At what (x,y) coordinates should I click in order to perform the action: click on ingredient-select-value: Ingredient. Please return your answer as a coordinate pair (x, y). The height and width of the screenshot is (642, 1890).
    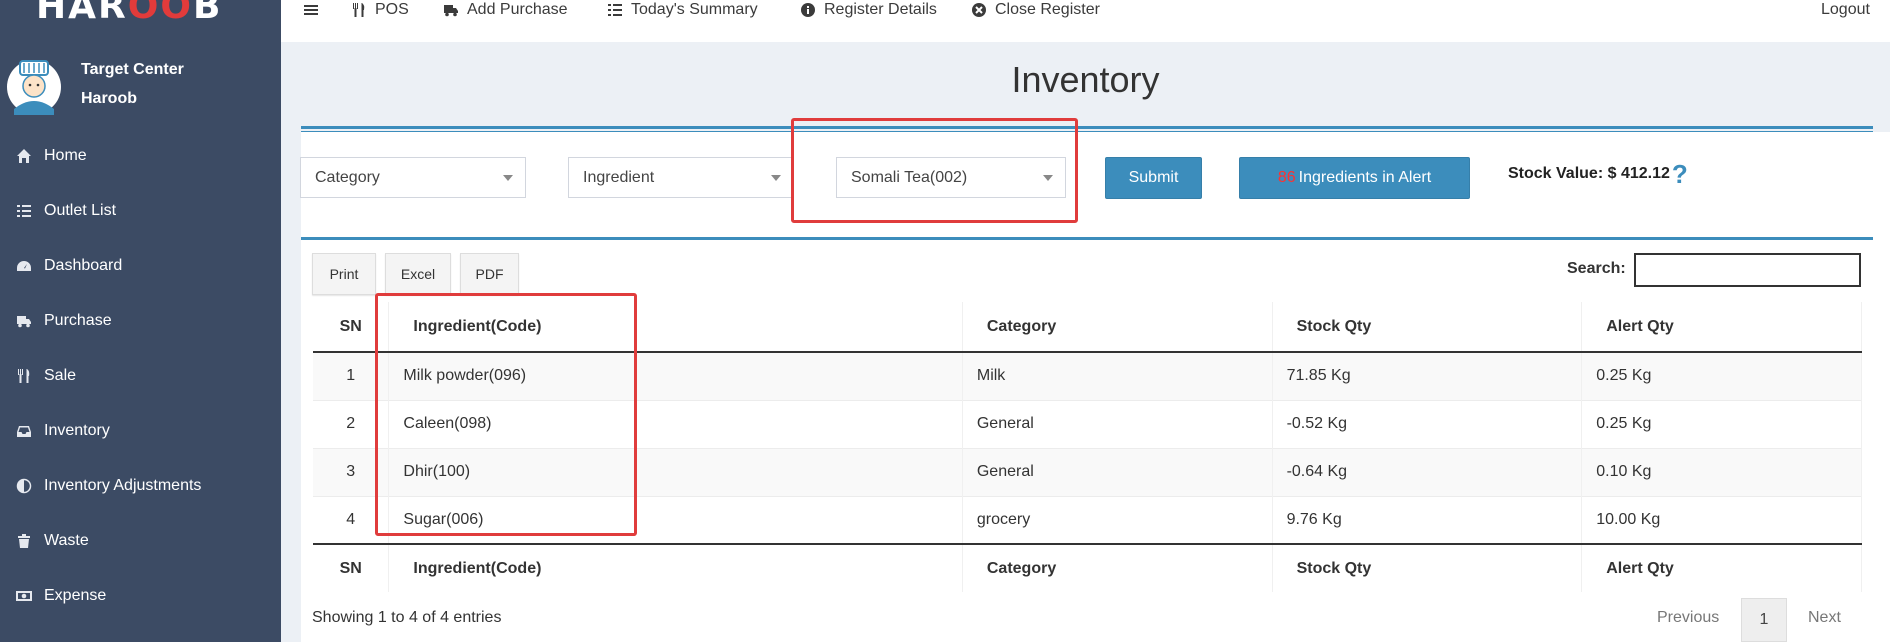
    Looking at the image, I should click on (619, 177).